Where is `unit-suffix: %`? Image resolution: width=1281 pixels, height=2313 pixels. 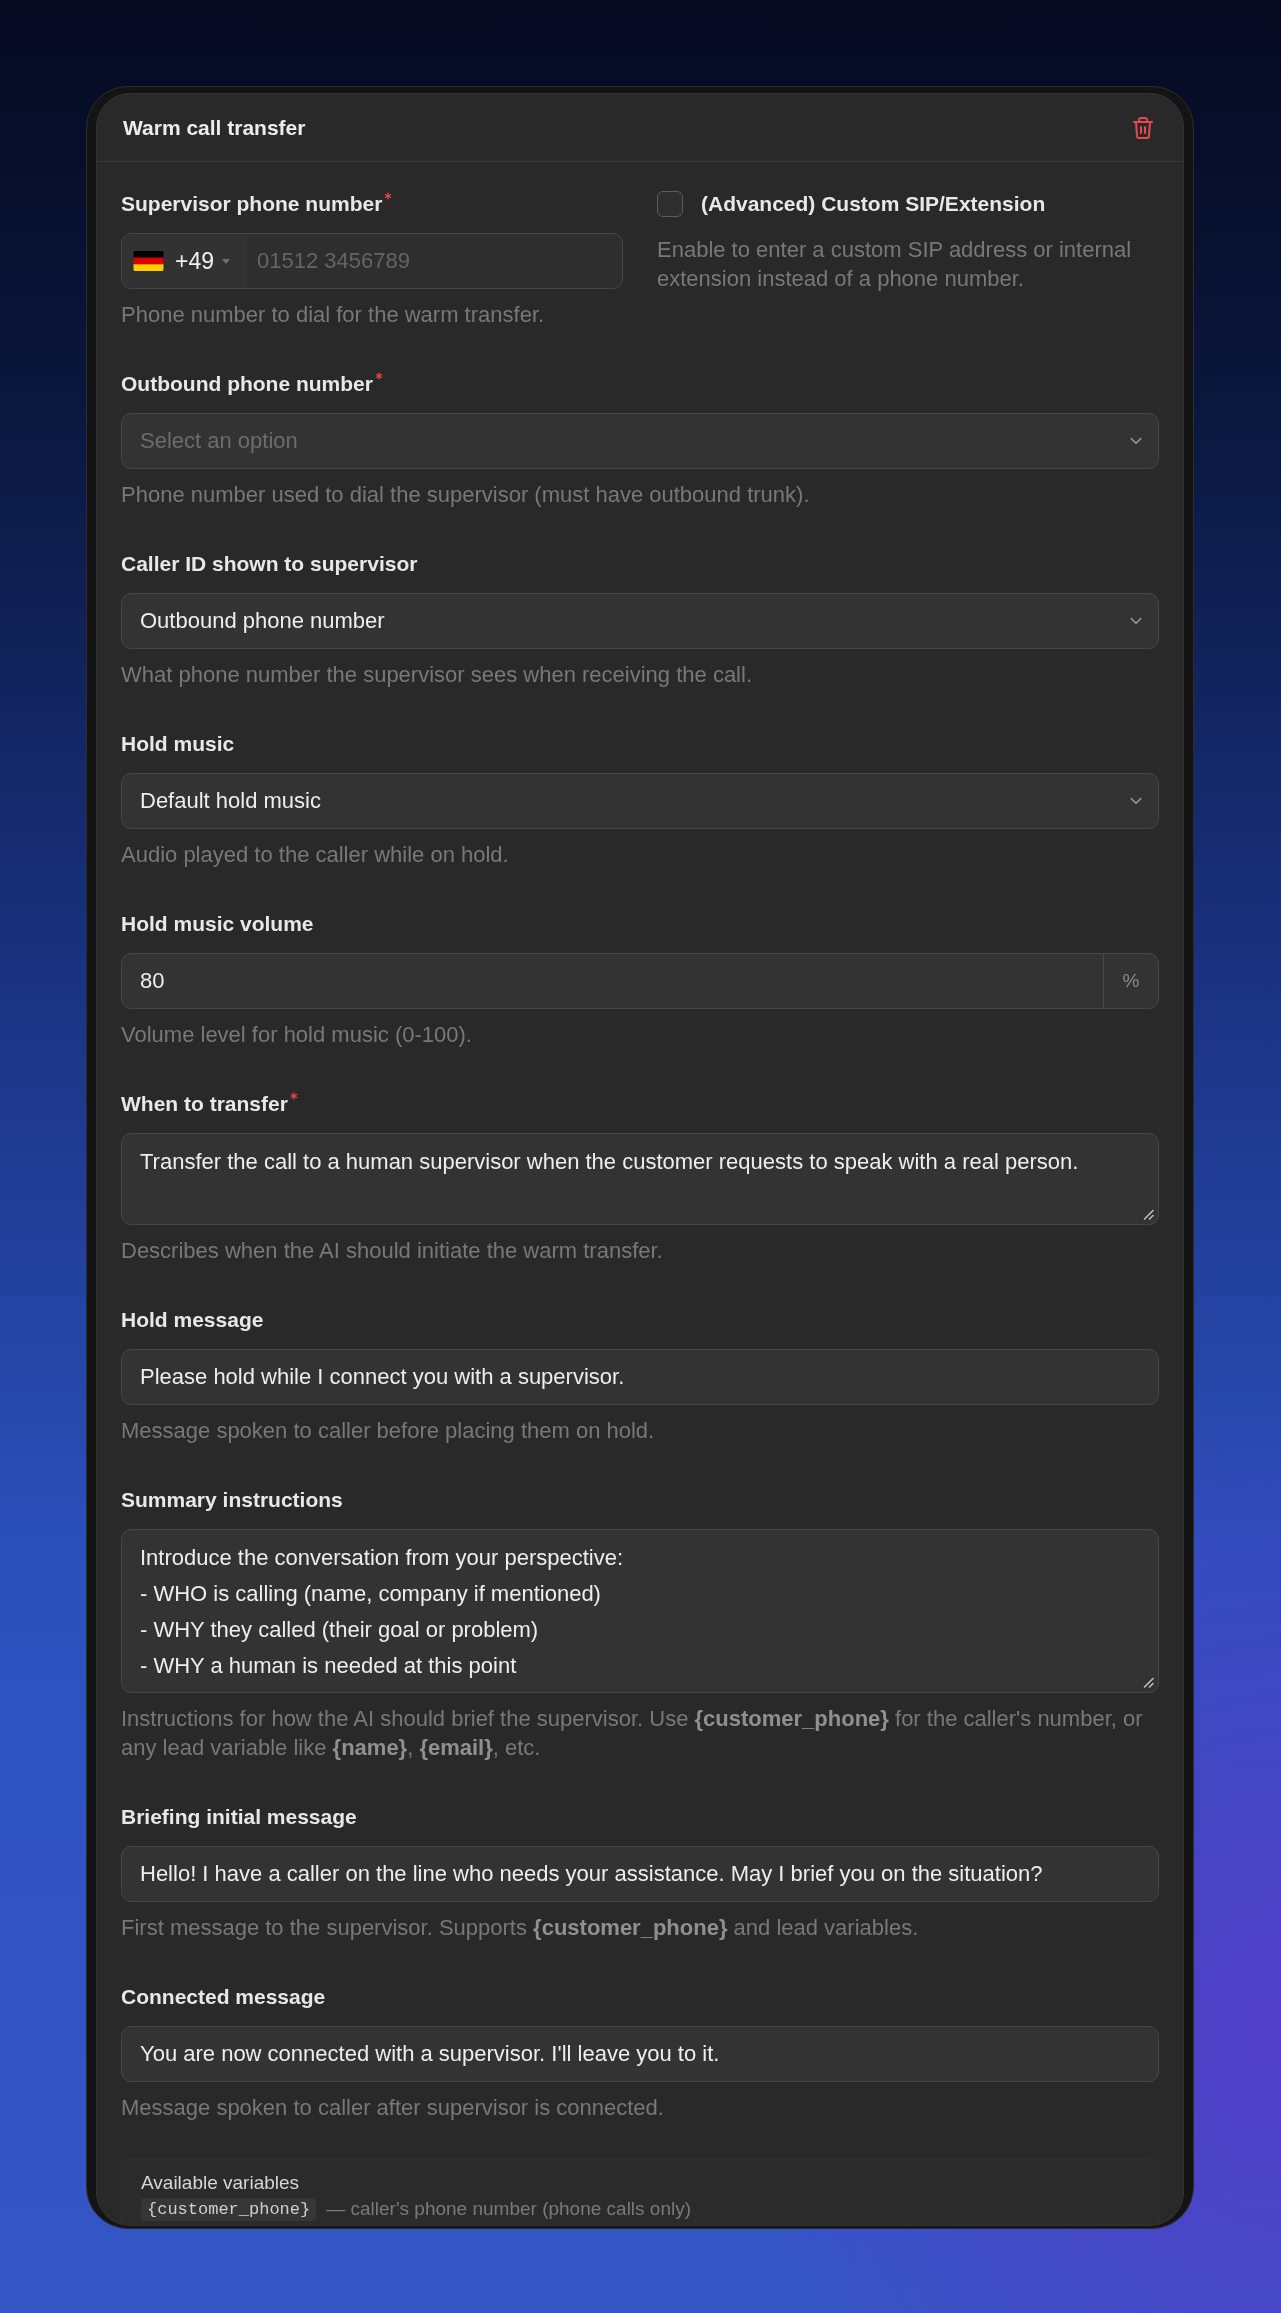 unit-suffix: % is located at coordinates (1130, 981).